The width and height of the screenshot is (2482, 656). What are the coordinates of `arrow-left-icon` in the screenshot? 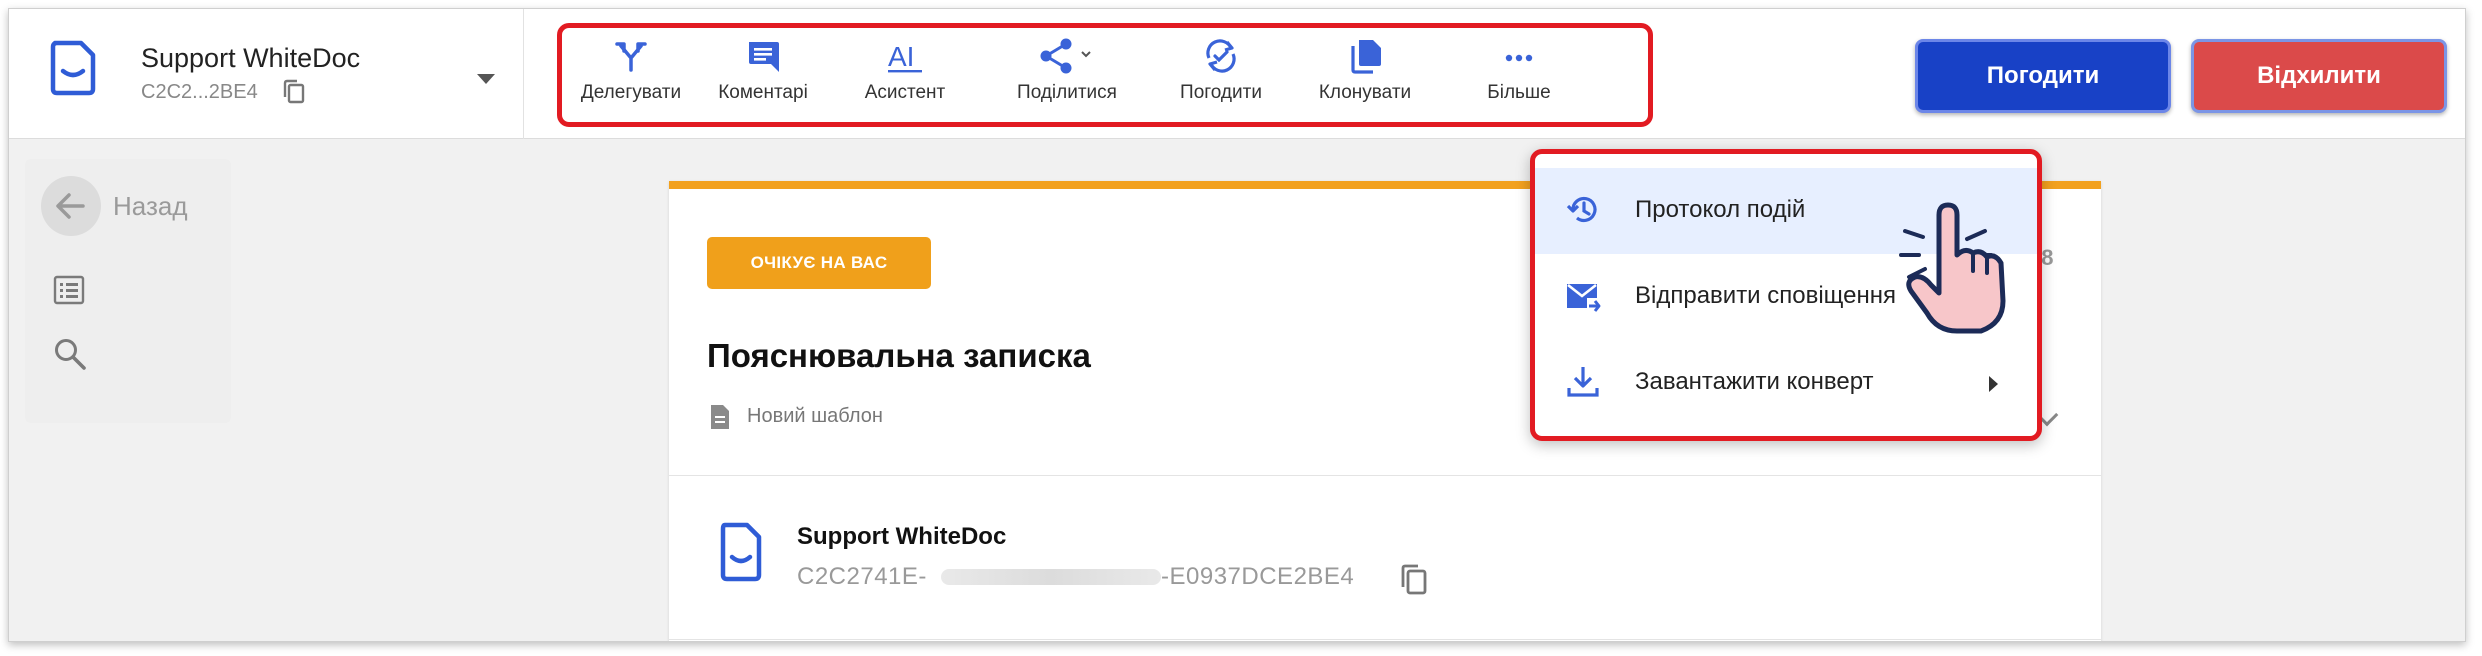 It's located at (70, 206).